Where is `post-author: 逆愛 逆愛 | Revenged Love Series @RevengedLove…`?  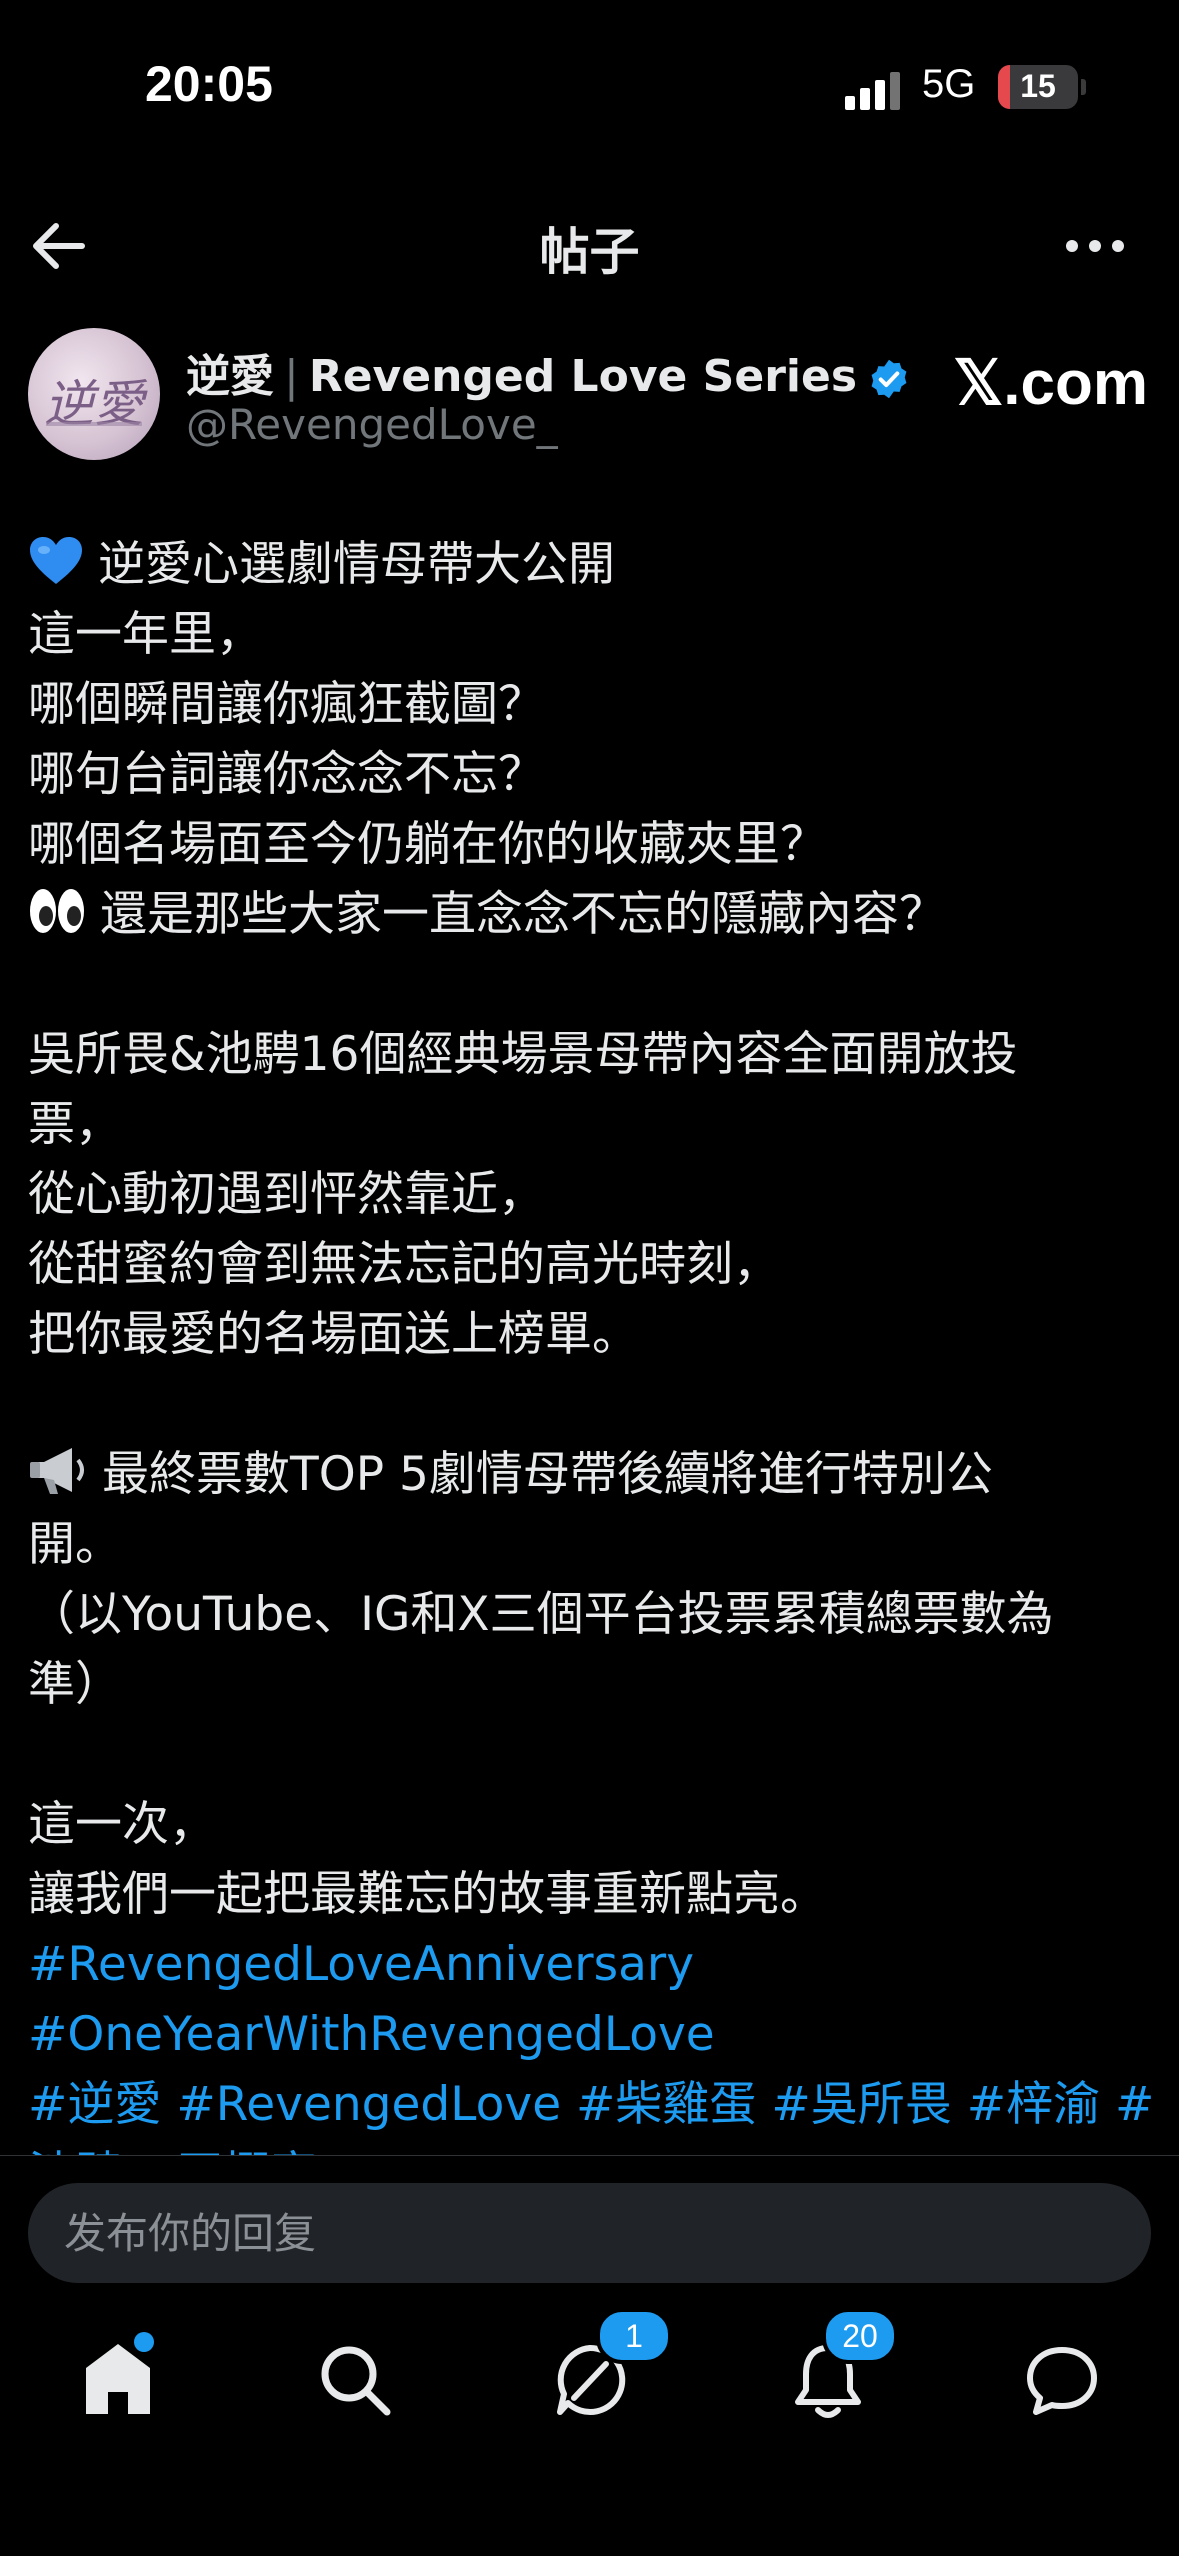 post-author: 逆愛 逆愛 | Revenged Love Series @RevengedLove… is located at coordinates (593, 398).